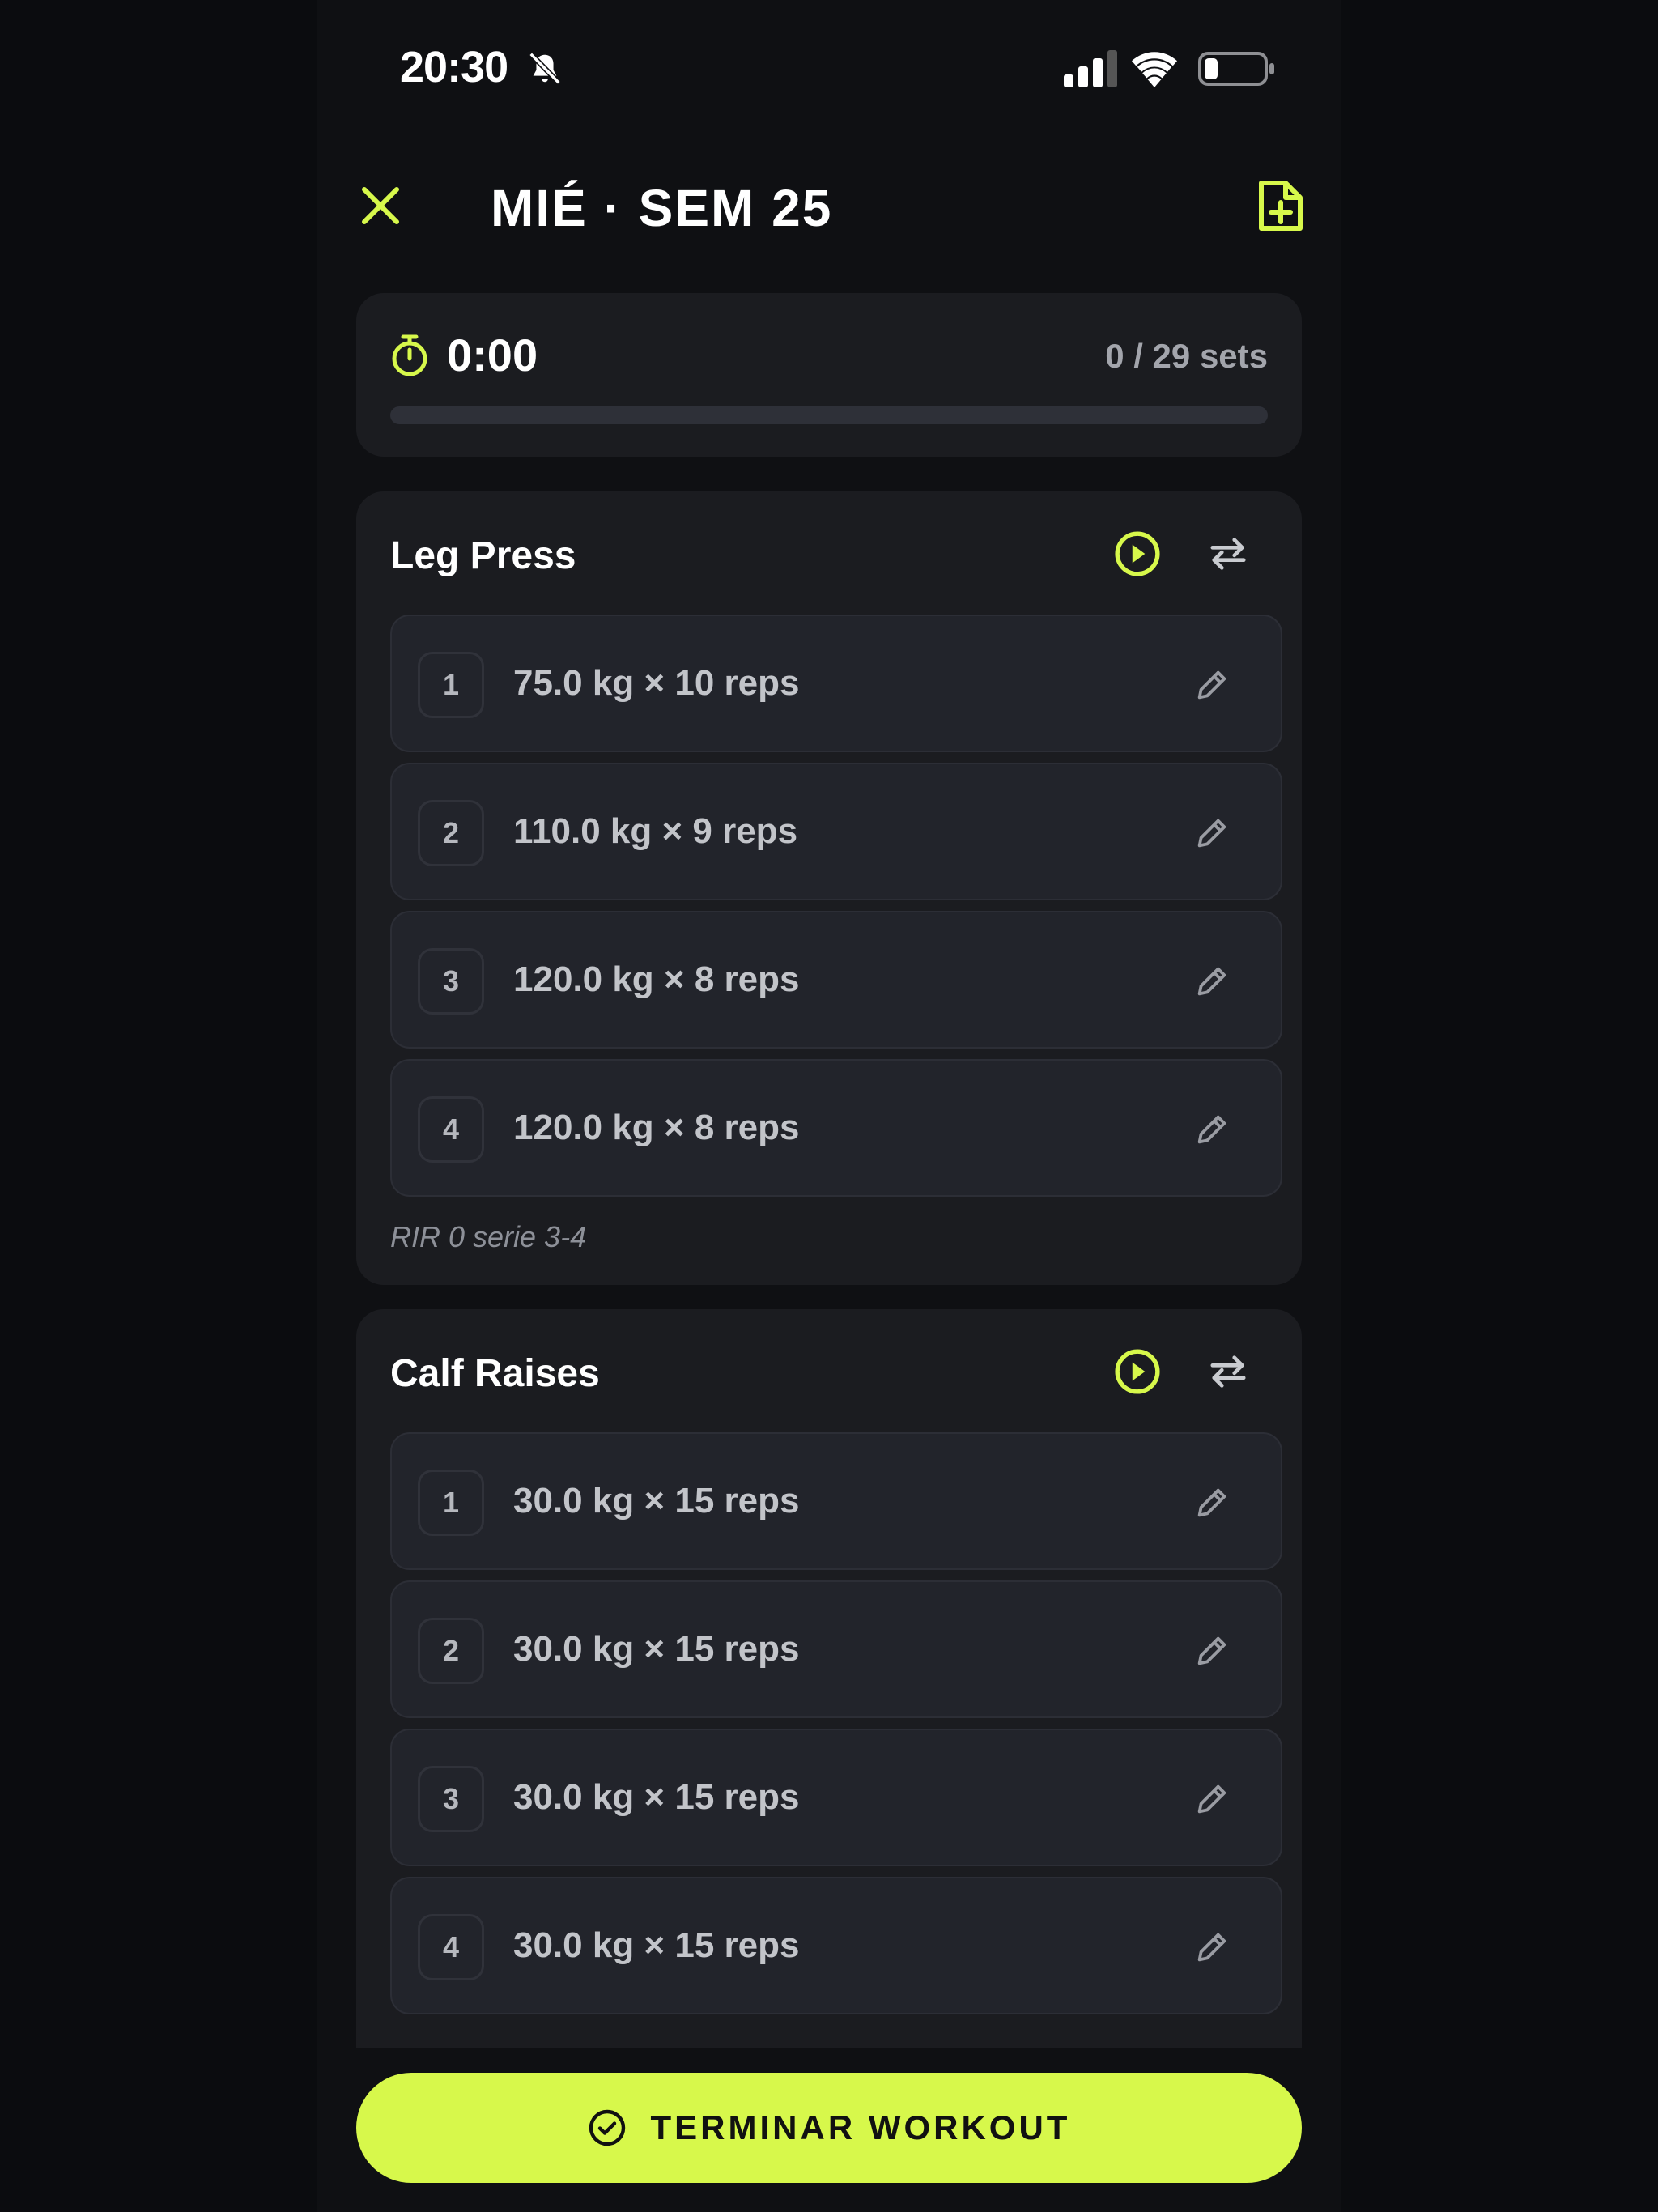  What do you see at coordinates (545, 68) in the screenshot?
I see `bell-muted-icon` at bounding box center [545, 68].